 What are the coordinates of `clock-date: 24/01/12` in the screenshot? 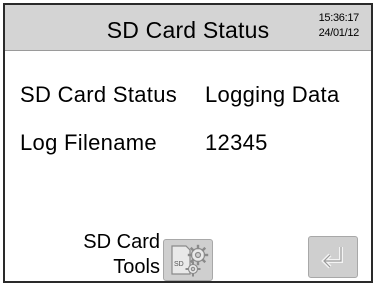 It's located at (339, 33).